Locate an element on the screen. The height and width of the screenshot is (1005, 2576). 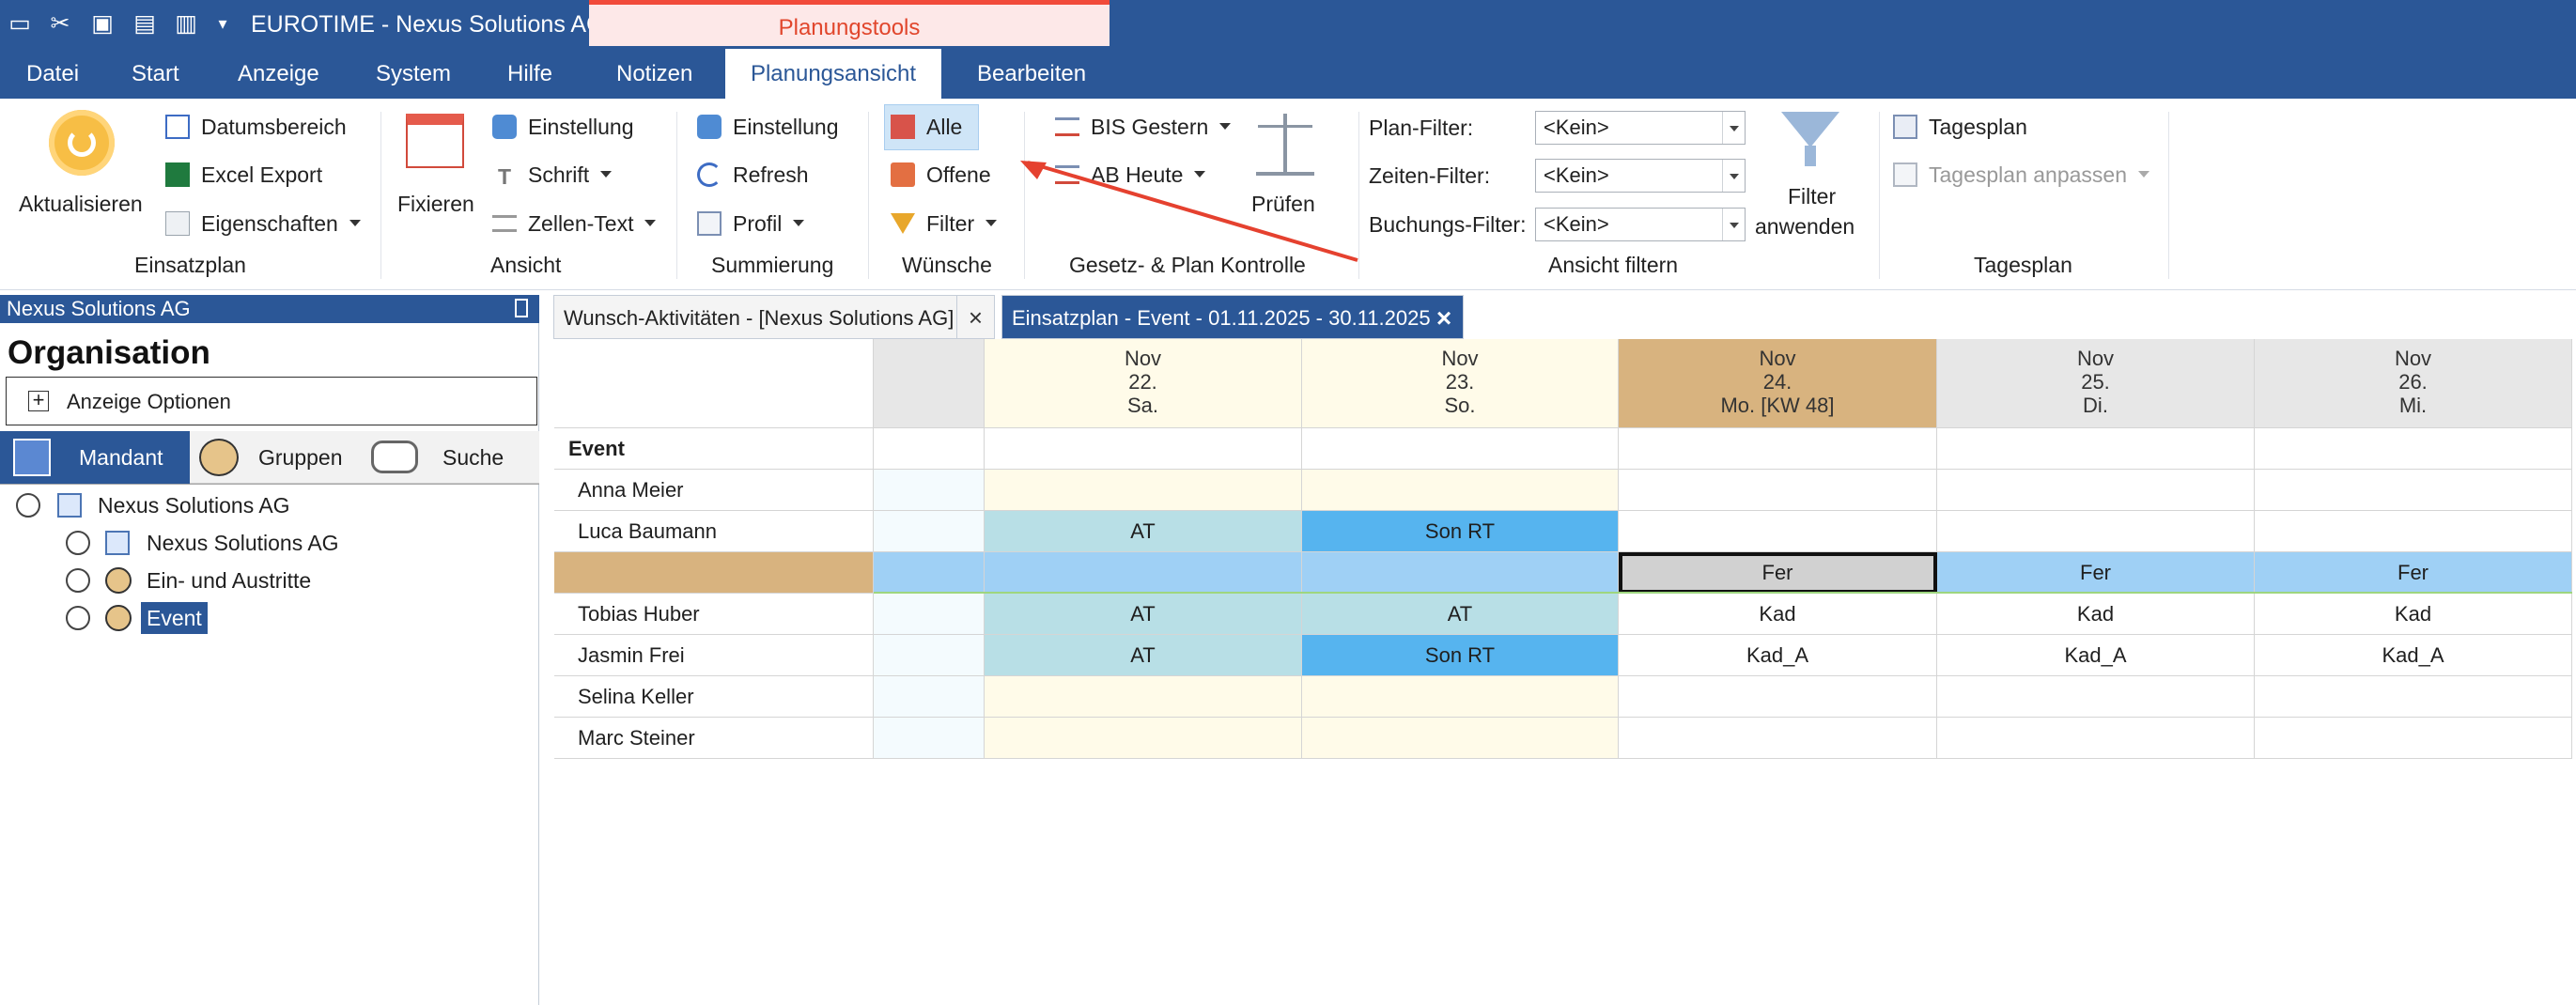
close-icon: × is located at coordinates (975, 318).